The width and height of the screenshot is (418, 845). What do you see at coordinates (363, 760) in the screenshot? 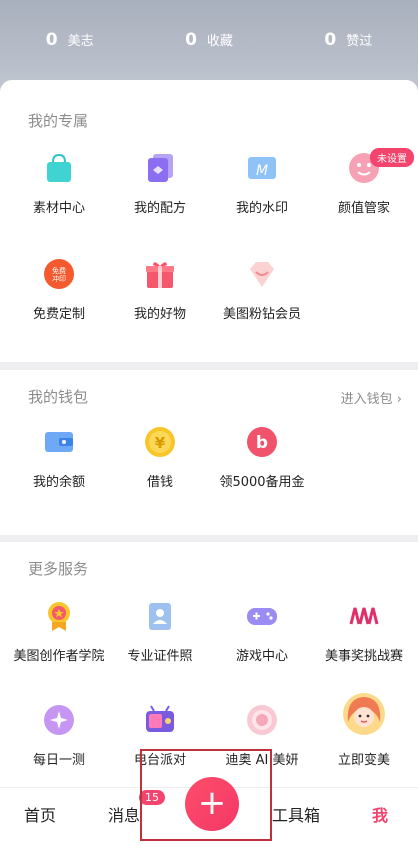
I see `item-label: 立即变美` at bounding box center [363, 760].